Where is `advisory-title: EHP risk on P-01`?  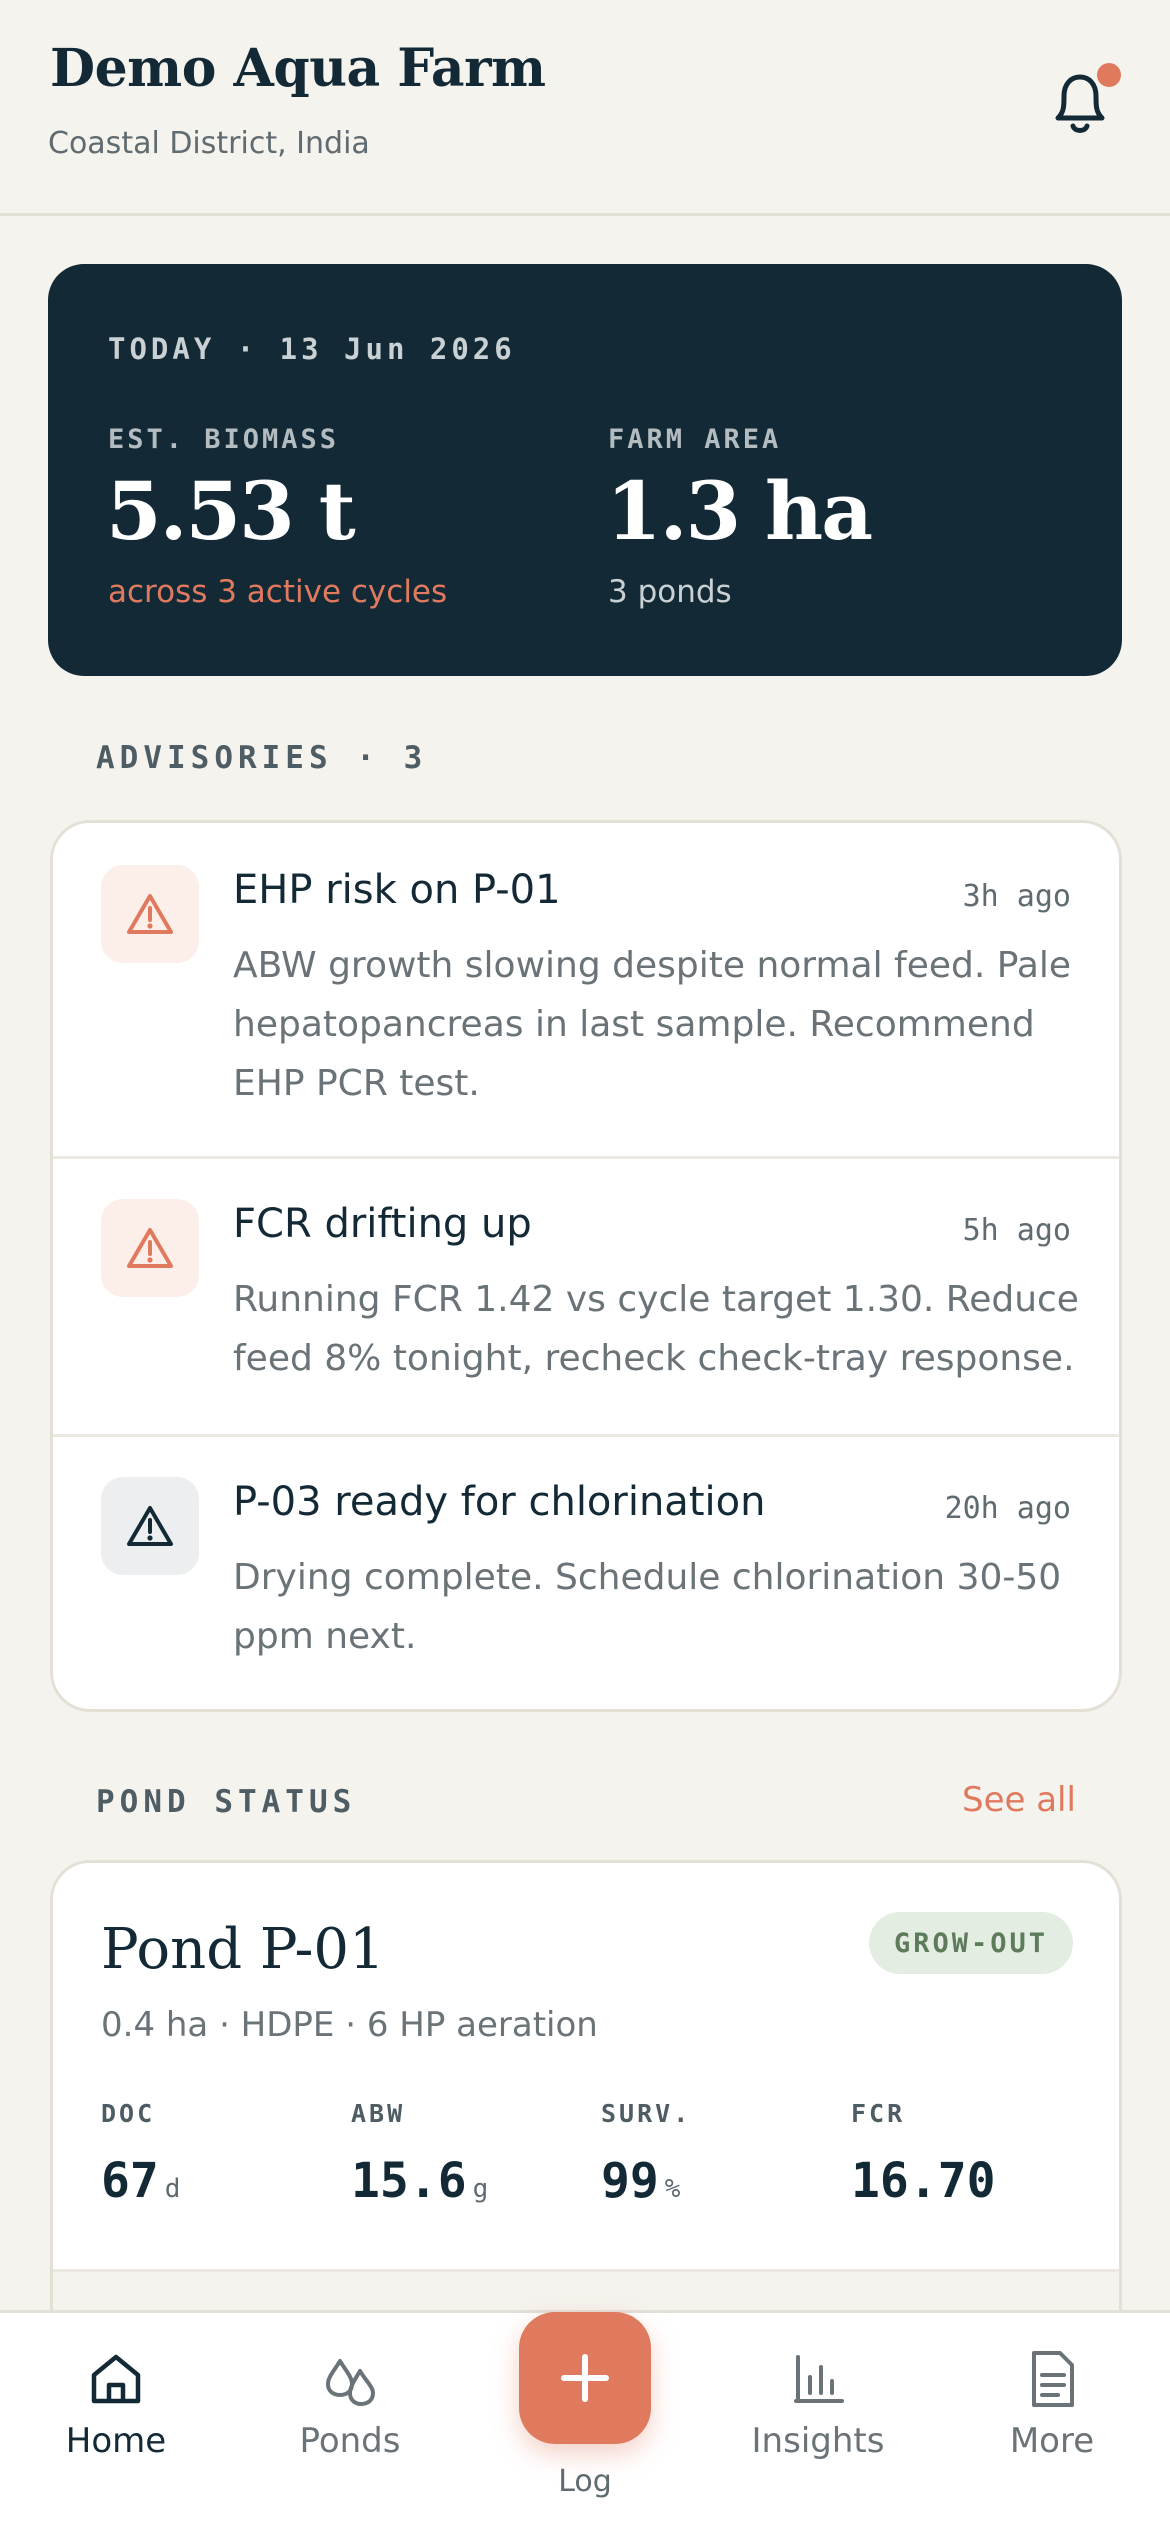 advisory-title: EHP risk on P-01 is located at coordinates (397, 890).